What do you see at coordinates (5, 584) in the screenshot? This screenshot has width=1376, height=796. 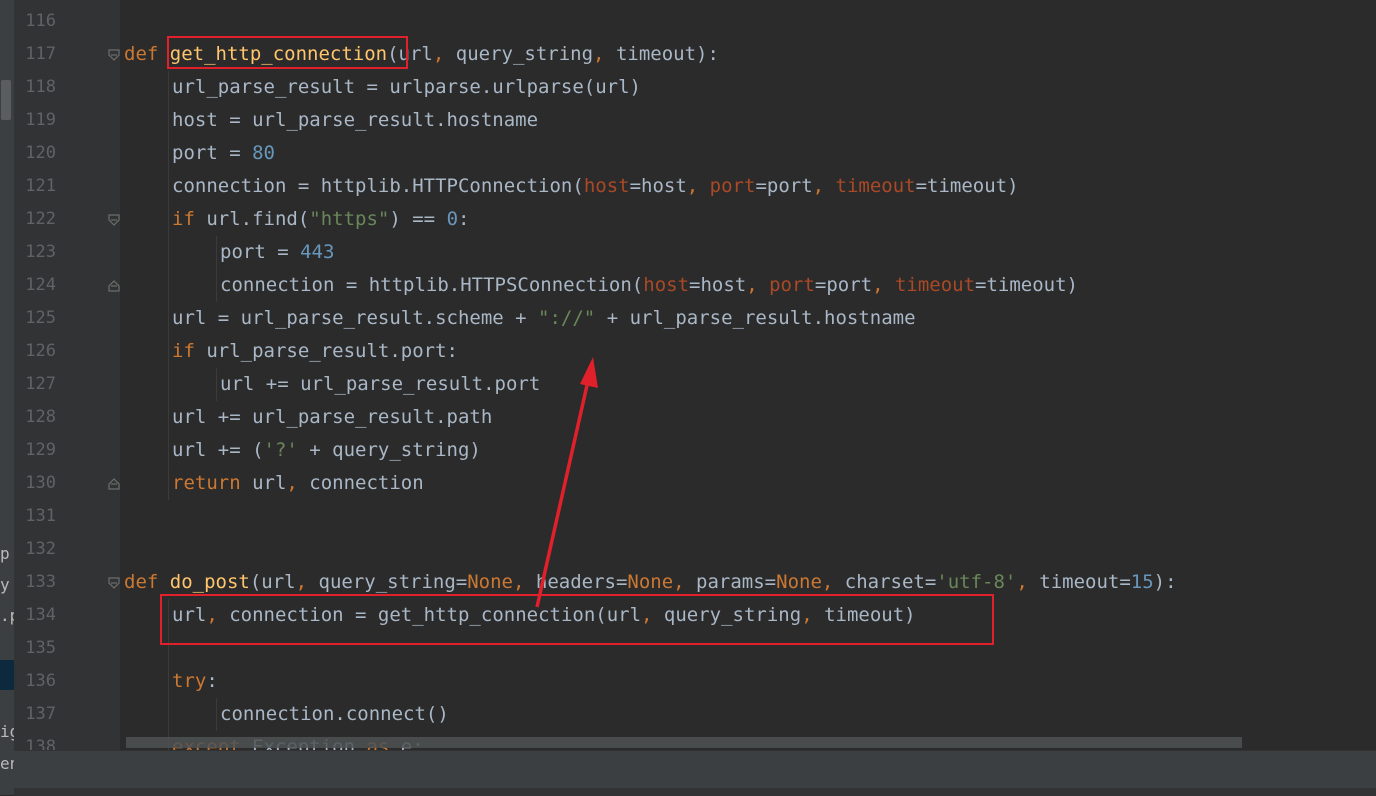 I see `sidebar-fragment: y` at bounding box center [5, 584].